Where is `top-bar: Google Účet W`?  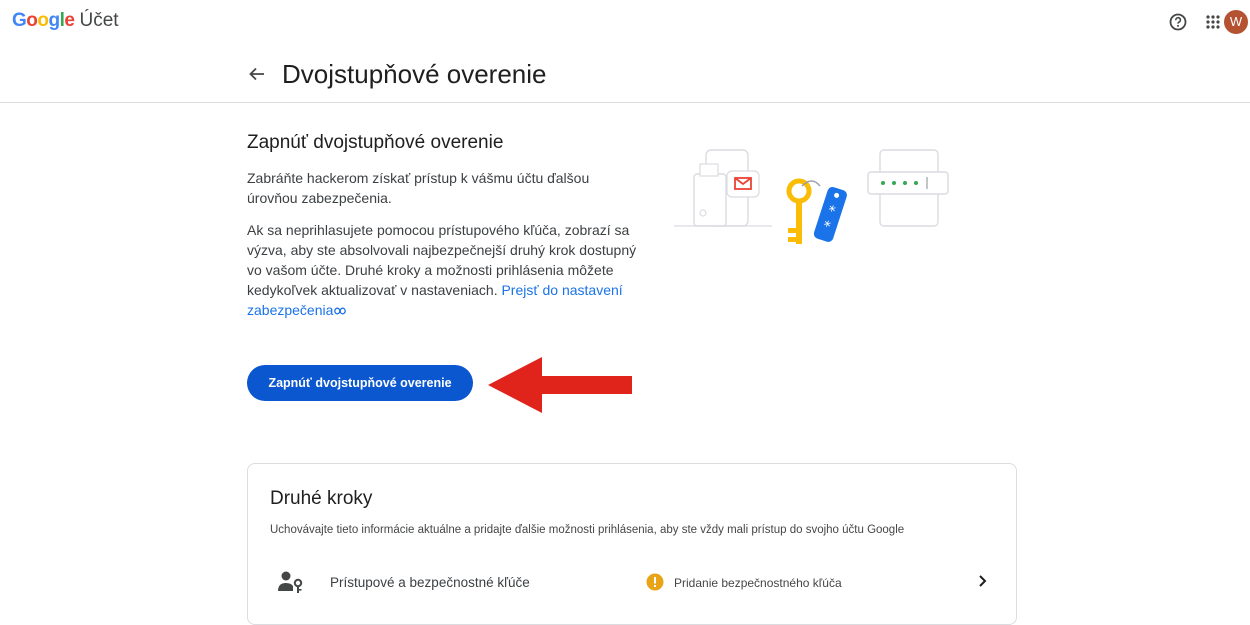
top-bar: Google Účet W is located at coordinates (625, 22).